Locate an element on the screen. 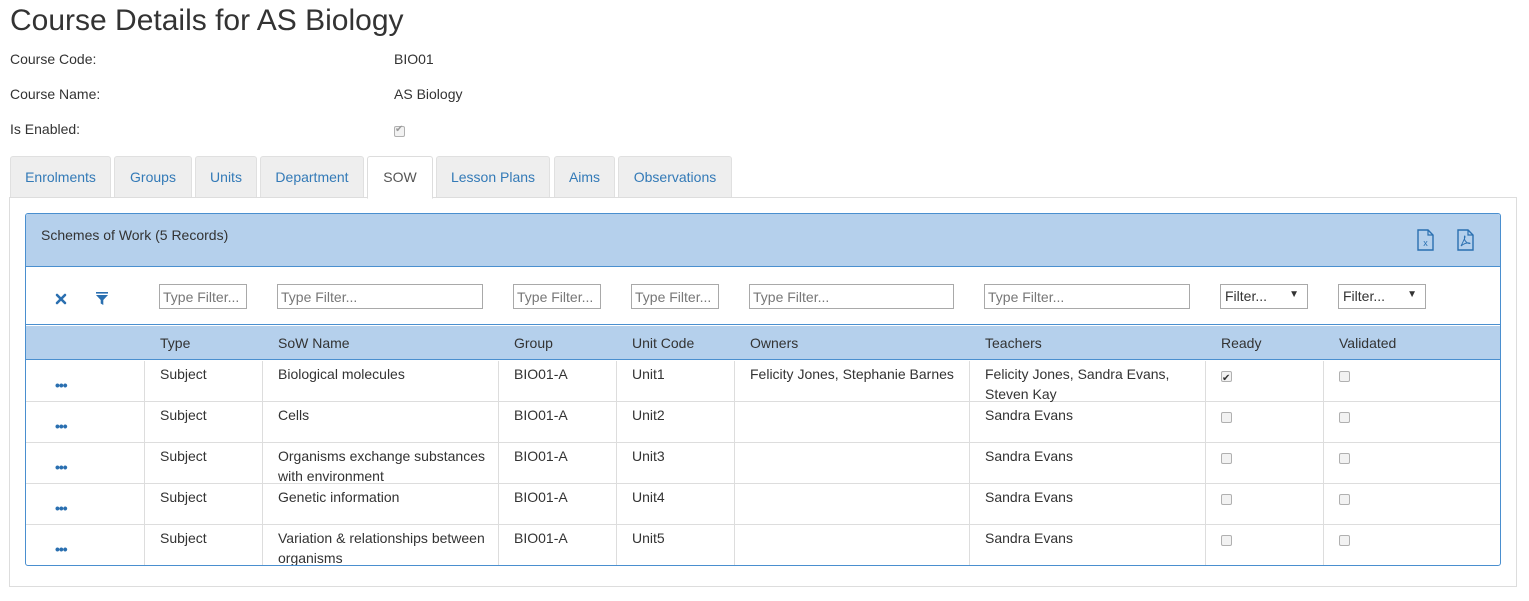 The width and height of the screenshot is (1529, 601). unit-code-cell-text: Unit5 is located at coordinates (648, 538).